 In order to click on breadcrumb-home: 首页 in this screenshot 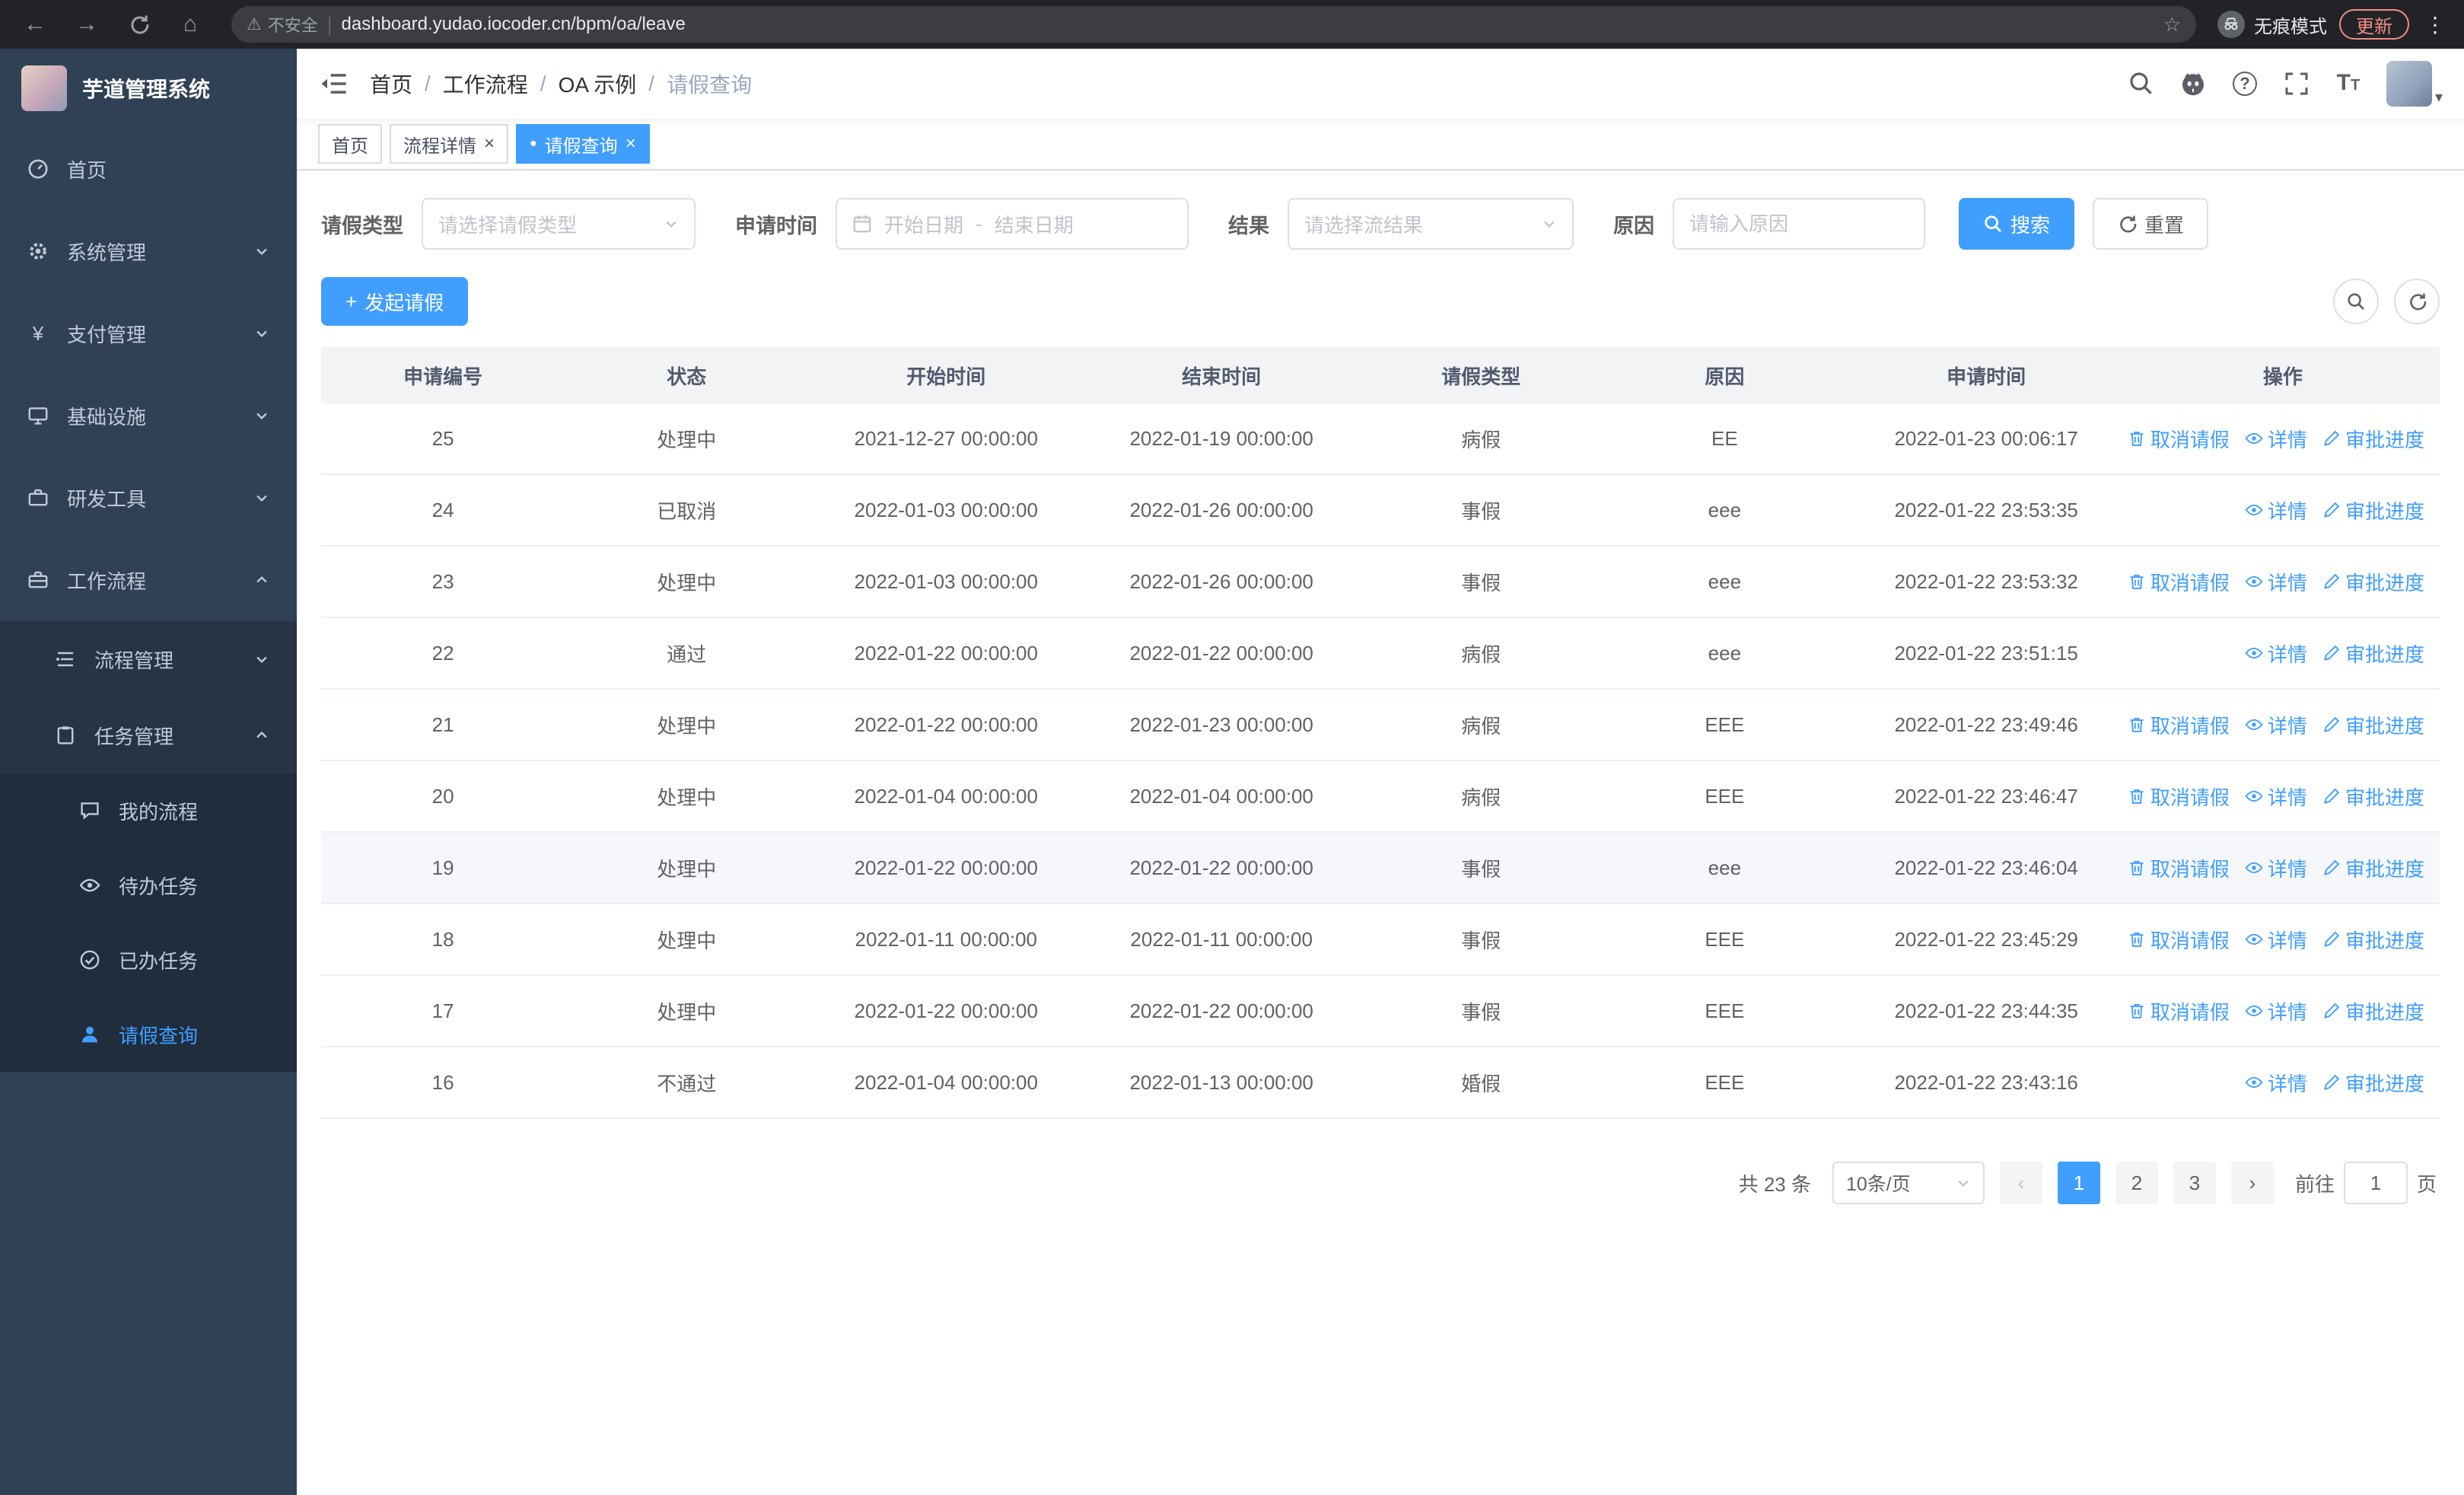, I will do `click(391, 84)`.